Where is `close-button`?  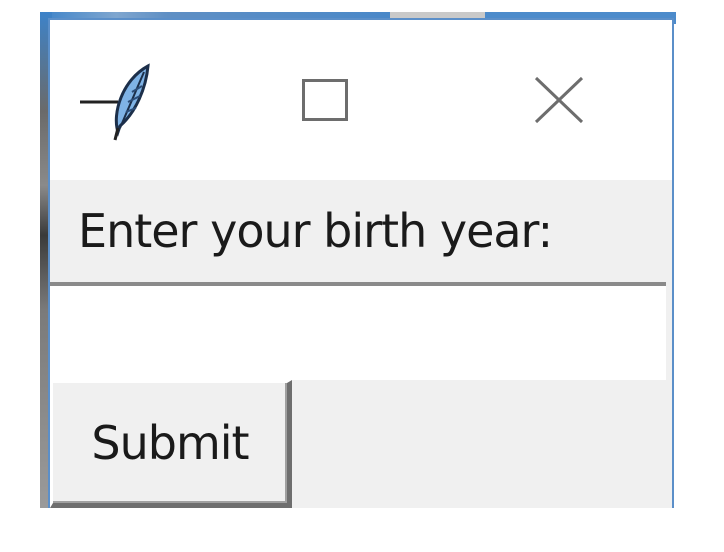 close-button is located at coordinates (559, 100).